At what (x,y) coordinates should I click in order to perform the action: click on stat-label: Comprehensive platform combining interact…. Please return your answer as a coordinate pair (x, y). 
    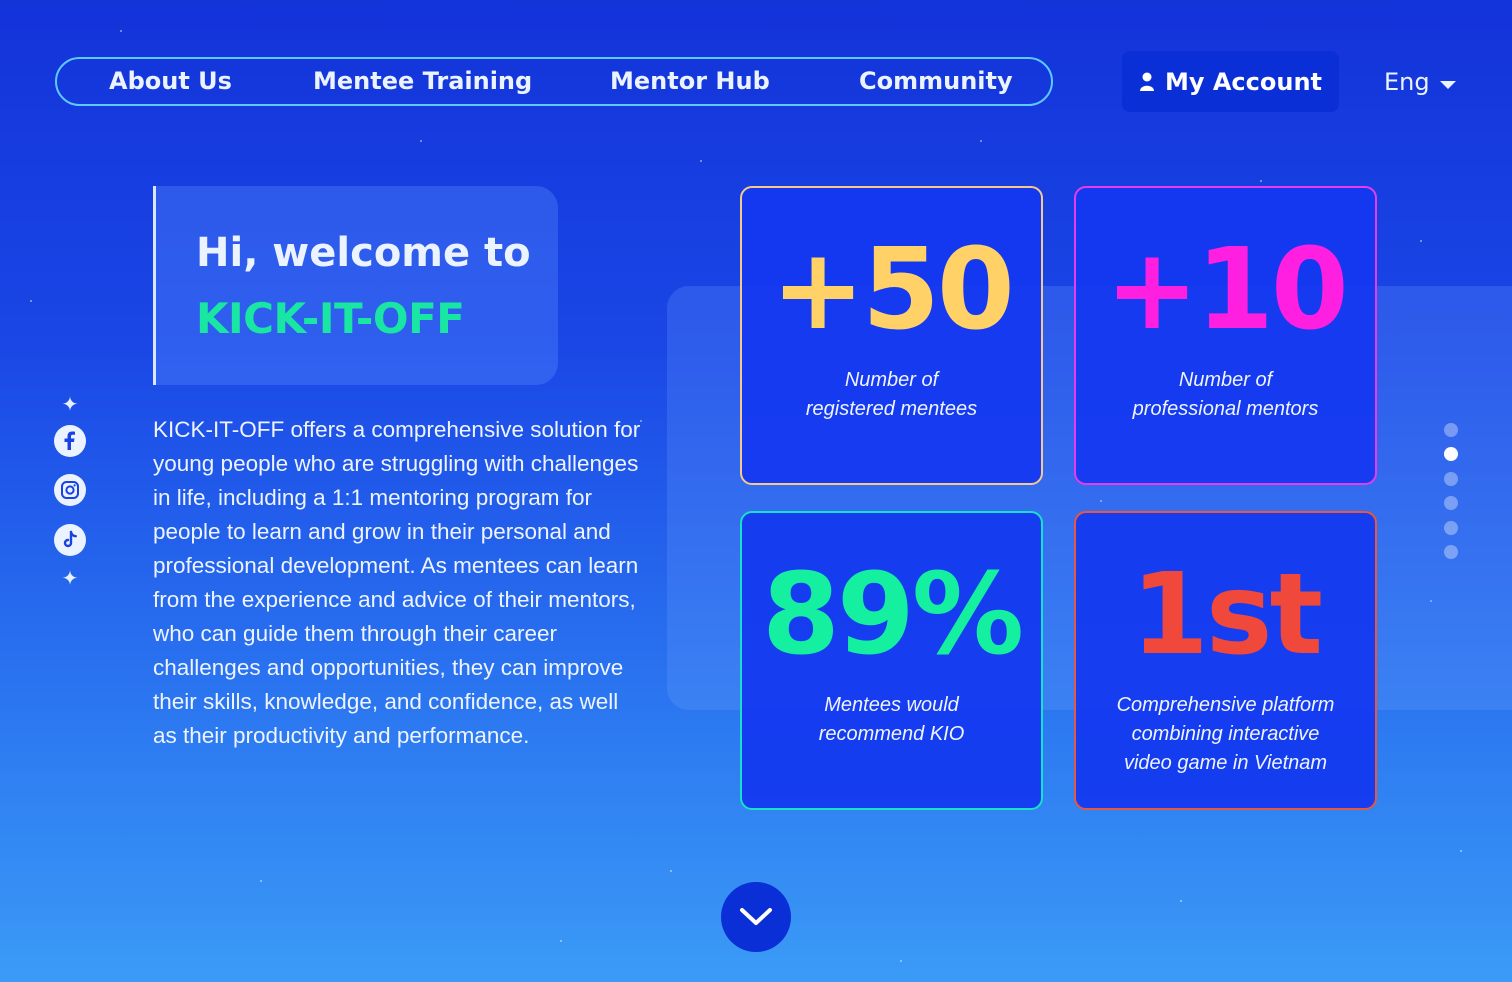
    Looking at the image, I should click on (1225, 734).